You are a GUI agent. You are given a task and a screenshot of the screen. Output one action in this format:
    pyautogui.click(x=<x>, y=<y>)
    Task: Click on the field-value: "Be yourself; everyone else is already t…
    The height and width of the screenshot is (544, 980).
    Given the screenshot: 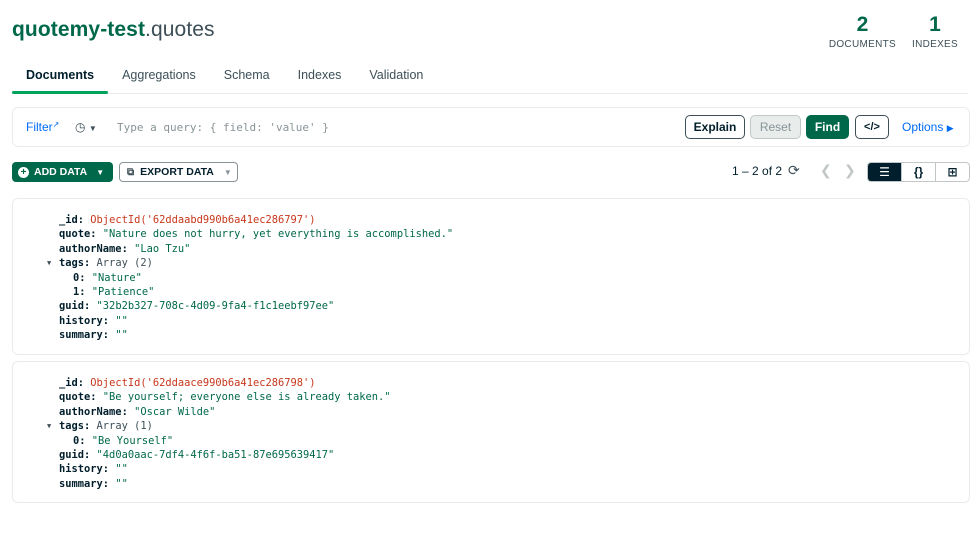 What is the action you would take?
    pyautogui.click(x=246, y=397)
    